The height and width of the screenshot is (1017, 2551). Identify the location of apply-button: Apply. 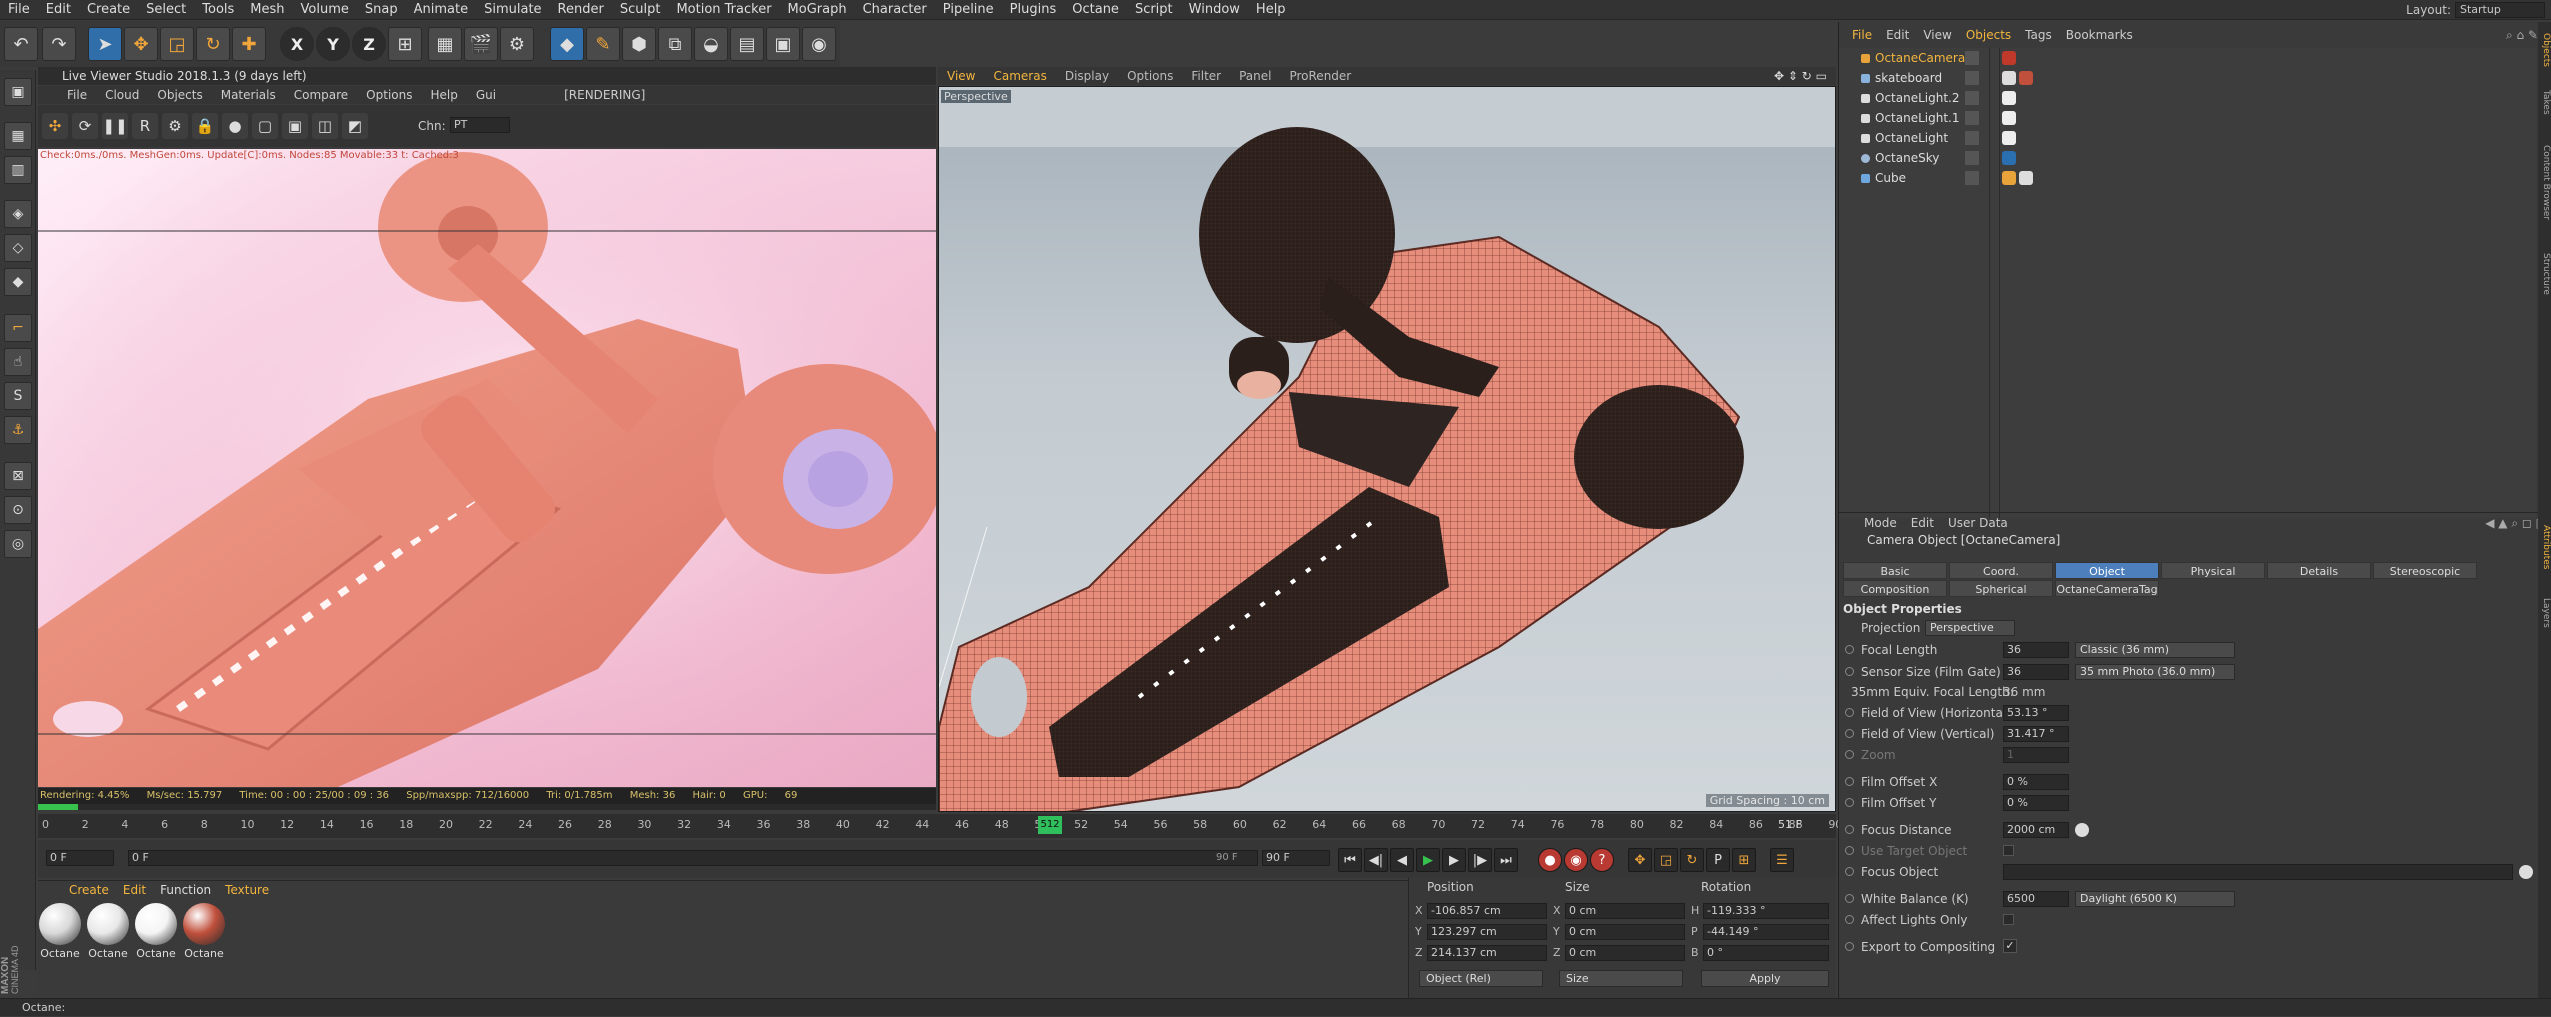
(1765, 978).